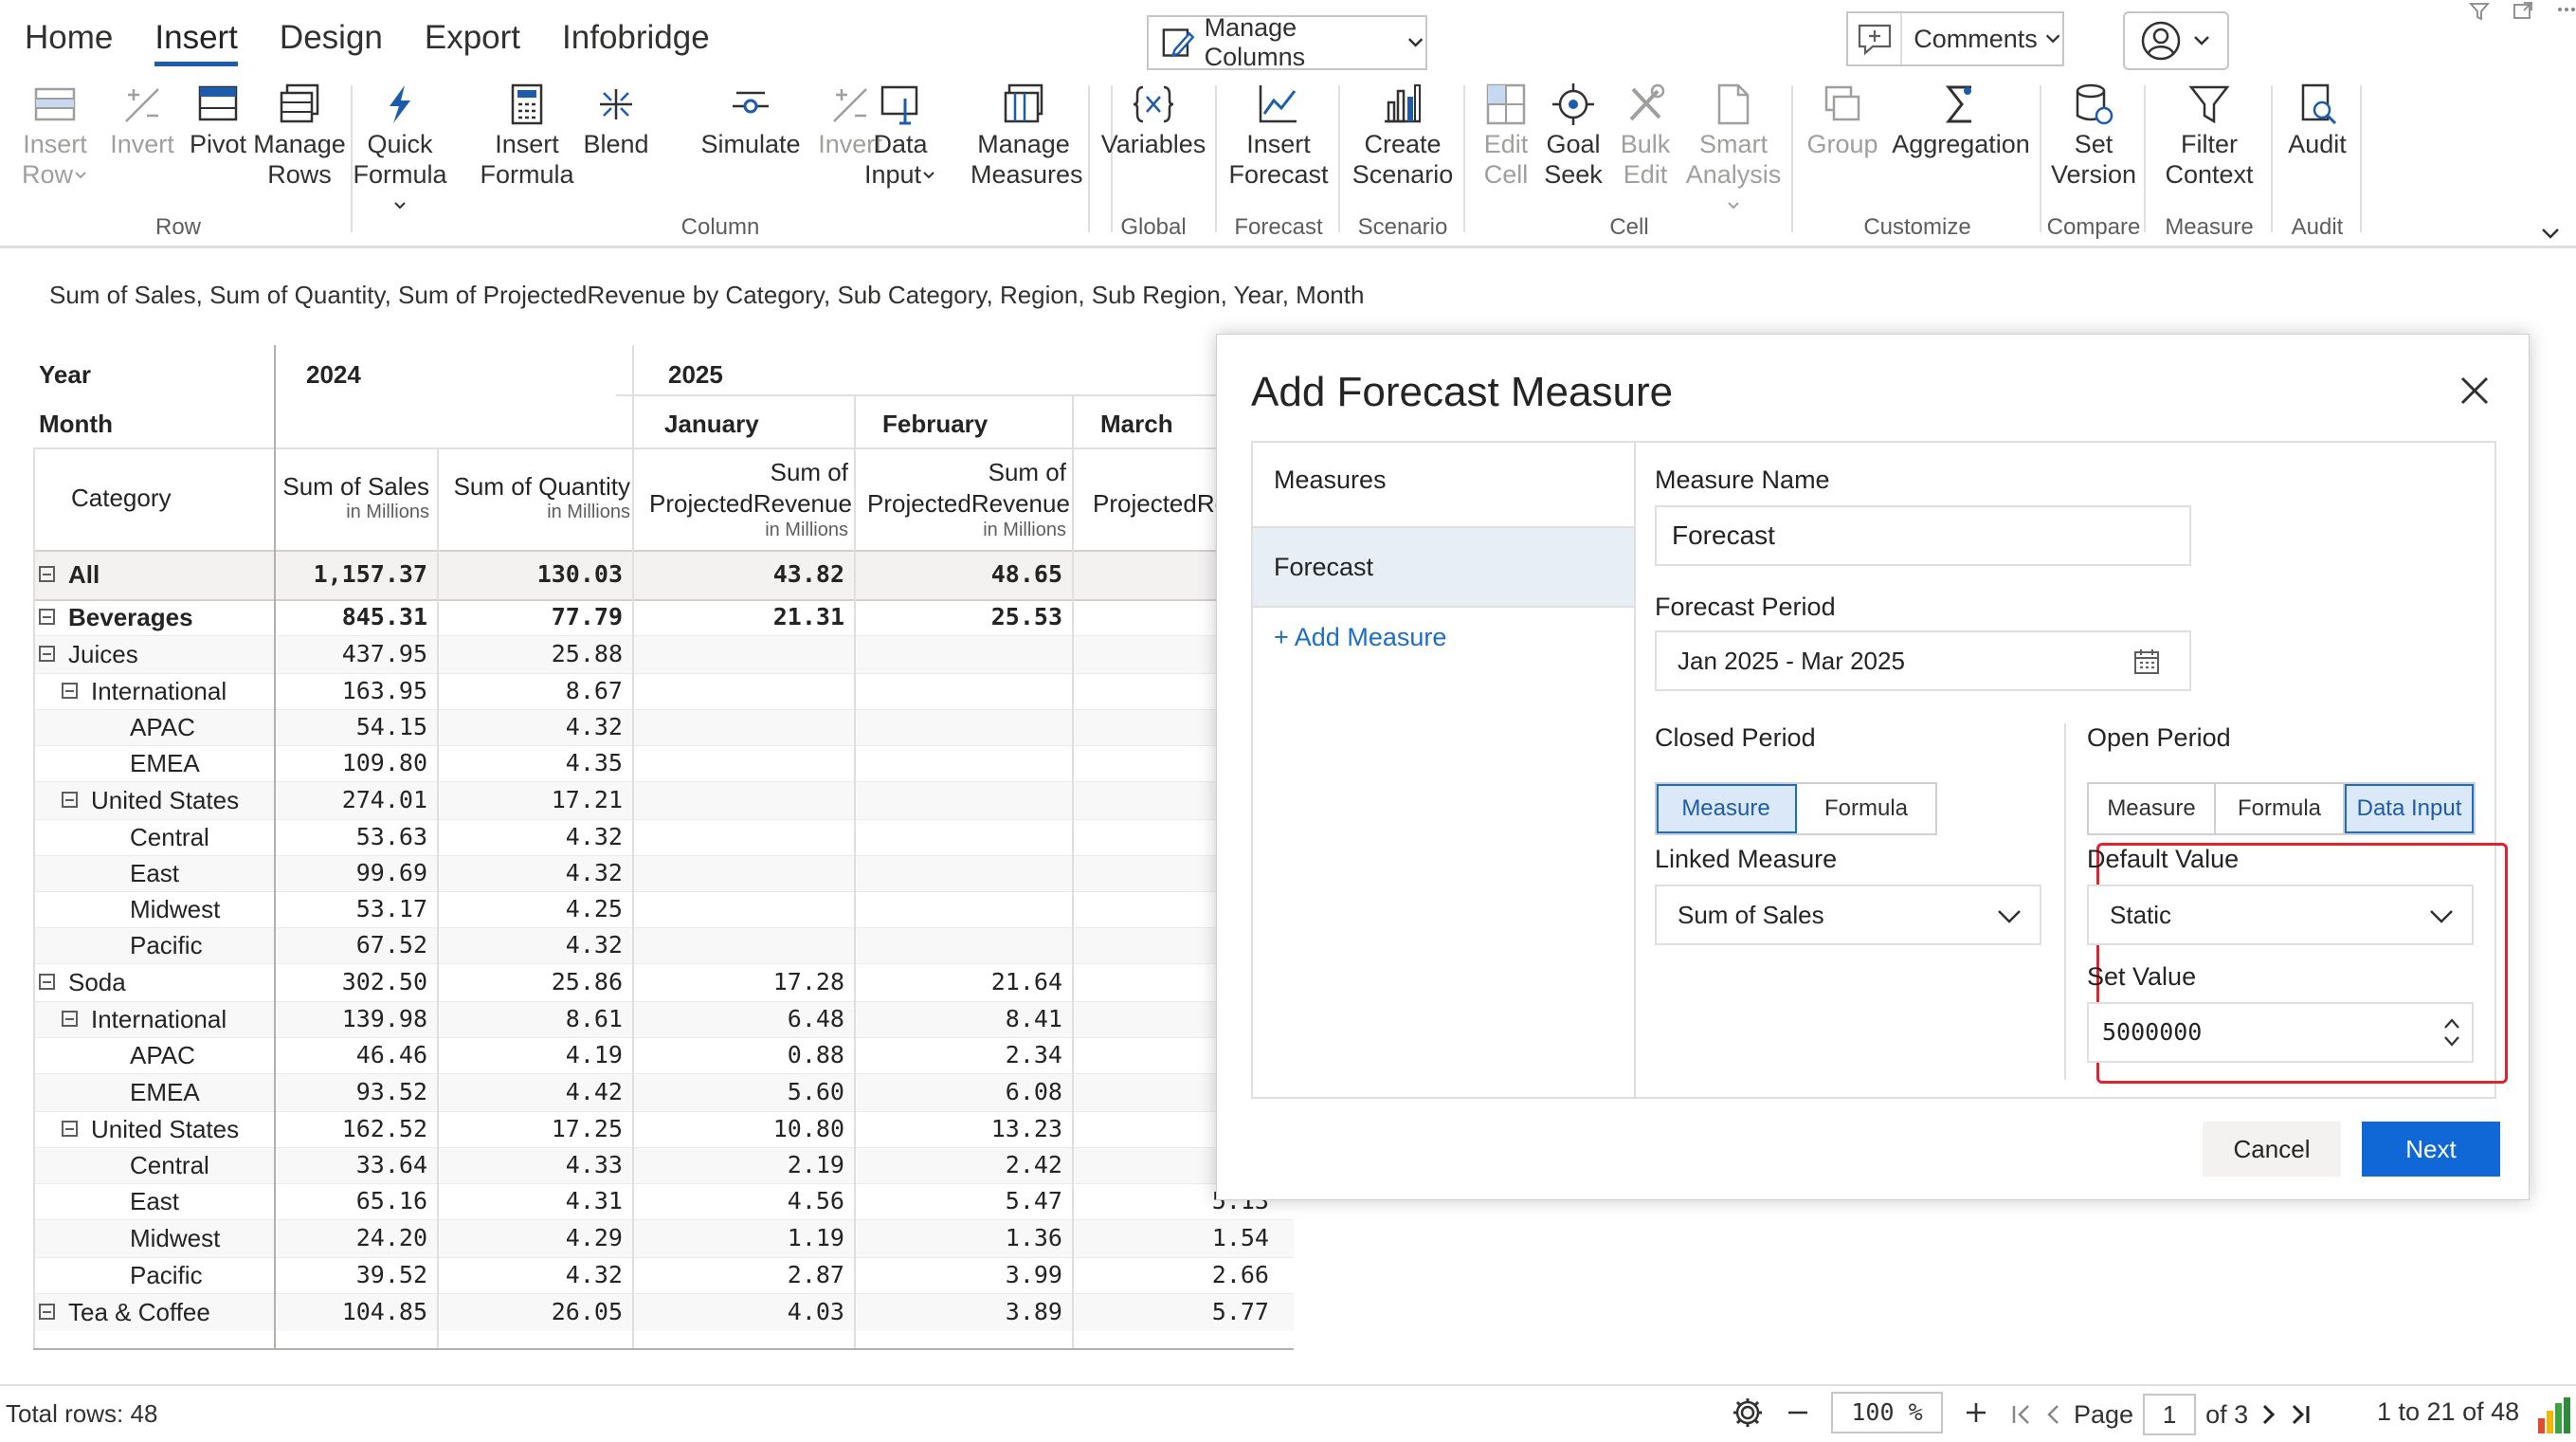 This screenshot has width=2576, height=1442. I want to click on blend-button: Blend, so click(616, 119).